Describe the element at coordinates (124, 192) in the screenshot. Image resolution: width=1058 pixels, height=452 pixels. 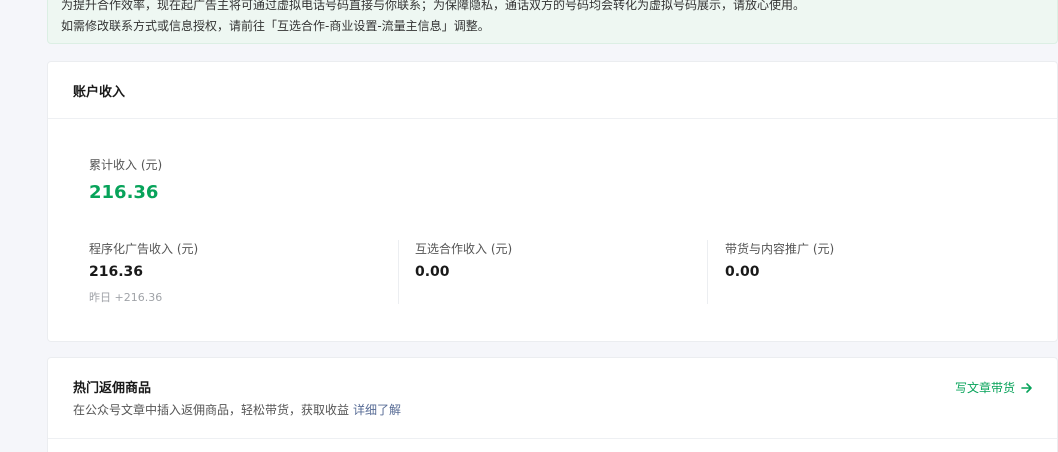
I see `total-income-value: 216.36` at that location.